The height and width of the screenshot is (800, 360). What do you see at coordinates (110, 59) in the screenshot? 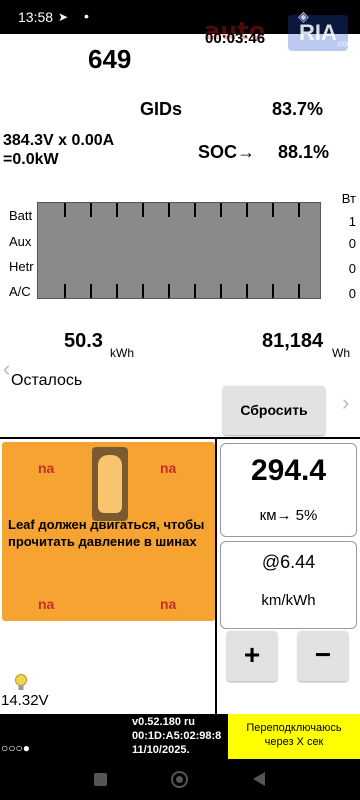
I see `gids-count: 649` at bounding box center [110, 59].